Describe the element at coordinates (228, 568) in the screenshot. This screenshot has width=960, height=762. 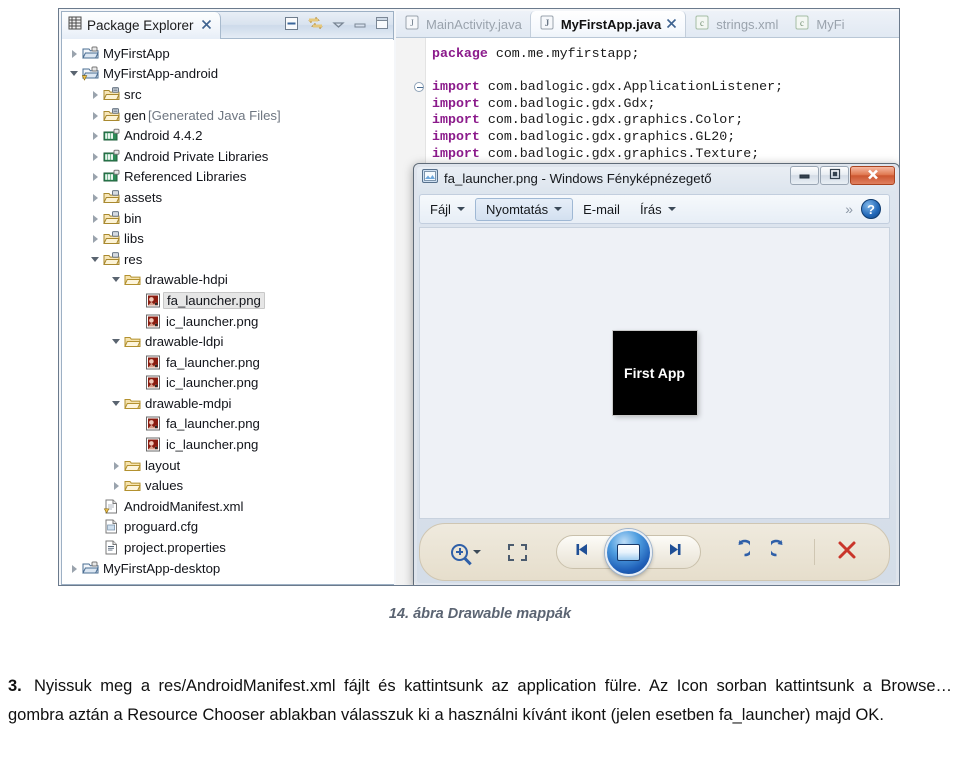
I see `tree-item-myfirstapp-desktop: MyFirstApp-desktop` at that location.